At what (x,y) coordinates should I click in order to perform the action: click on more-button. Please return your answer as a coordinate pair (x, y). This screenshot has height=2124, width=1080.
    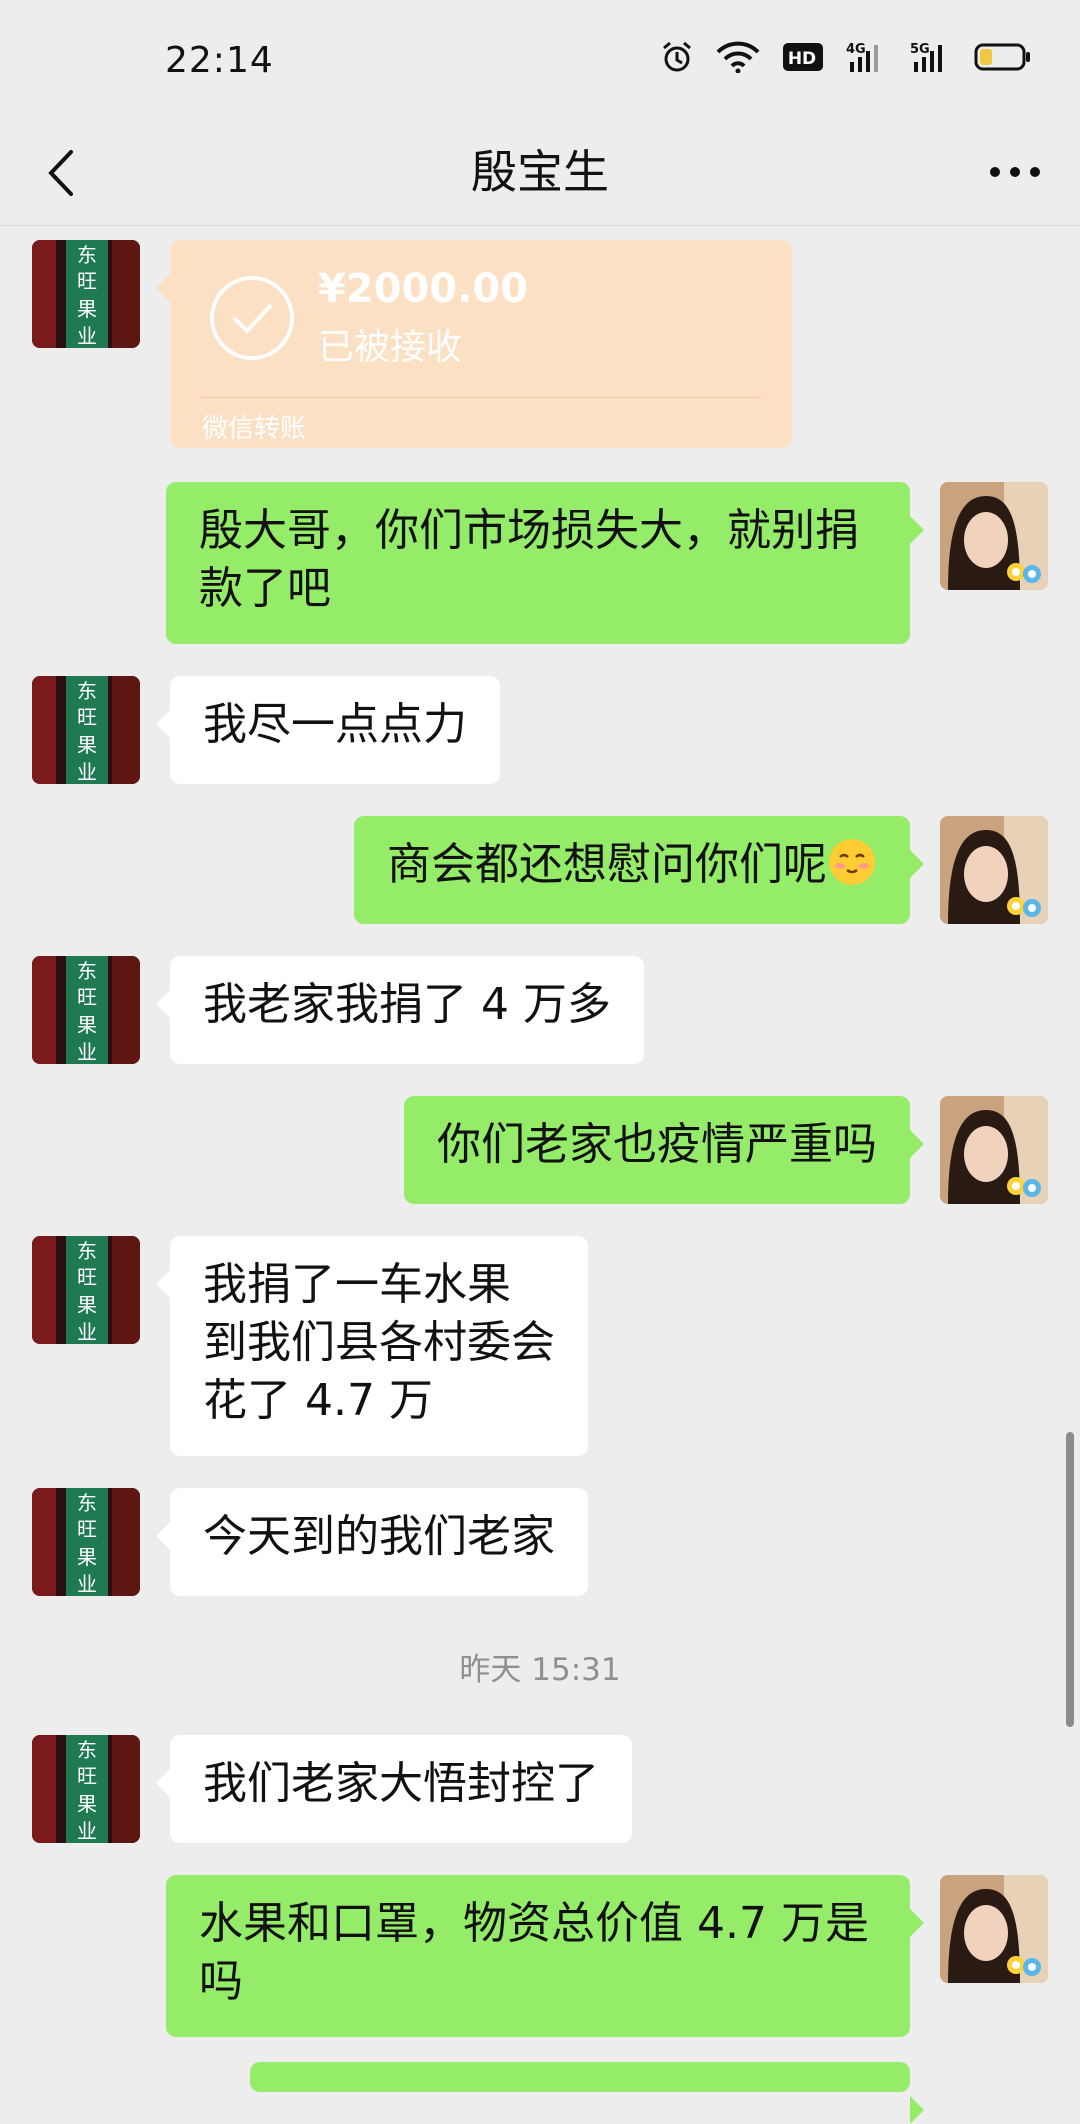
    Looking at the image, I should click on (1015, 172).